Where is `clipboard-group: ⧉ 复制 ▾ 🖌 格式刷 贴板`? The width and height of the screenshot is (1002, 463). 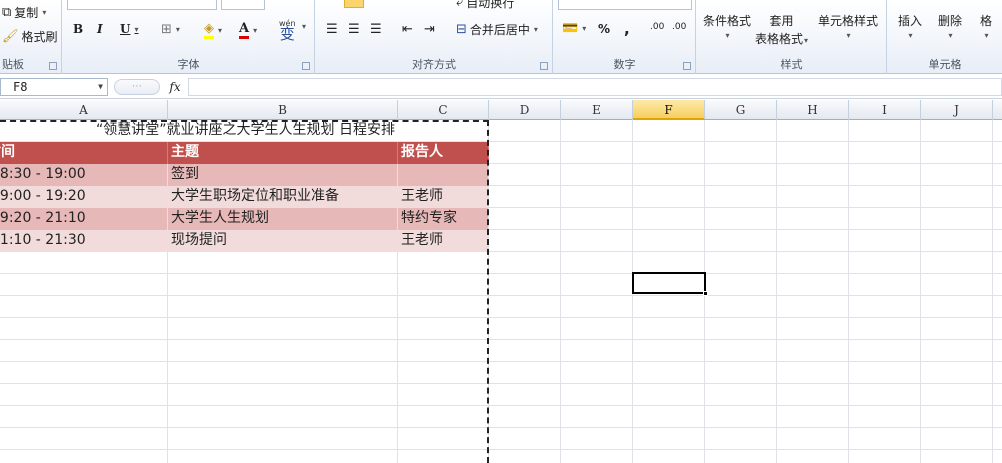
clipboard-group: ⧉ 复制 ▾ 🖌 格式刷 贴板 is located at coordinates (31, 37).